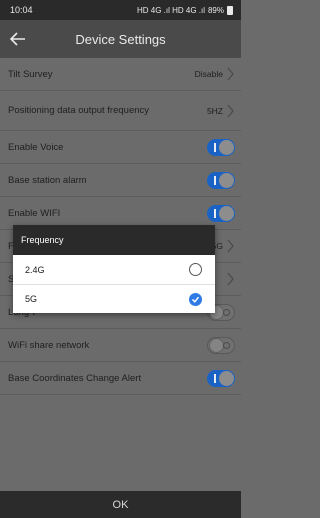  Describe the element at coordinates (114, 240) in the screenshot. I see `dialog-title: Frequency` at that location.